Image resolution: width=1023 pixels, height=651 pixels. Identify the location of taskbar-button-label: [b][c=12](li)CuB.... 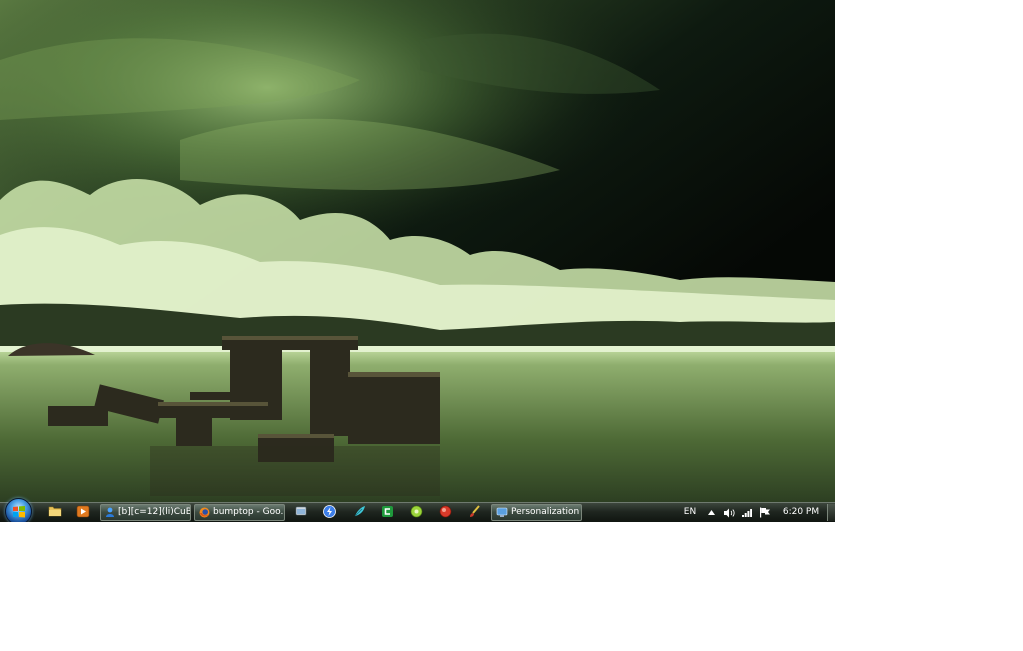
(154, 512).